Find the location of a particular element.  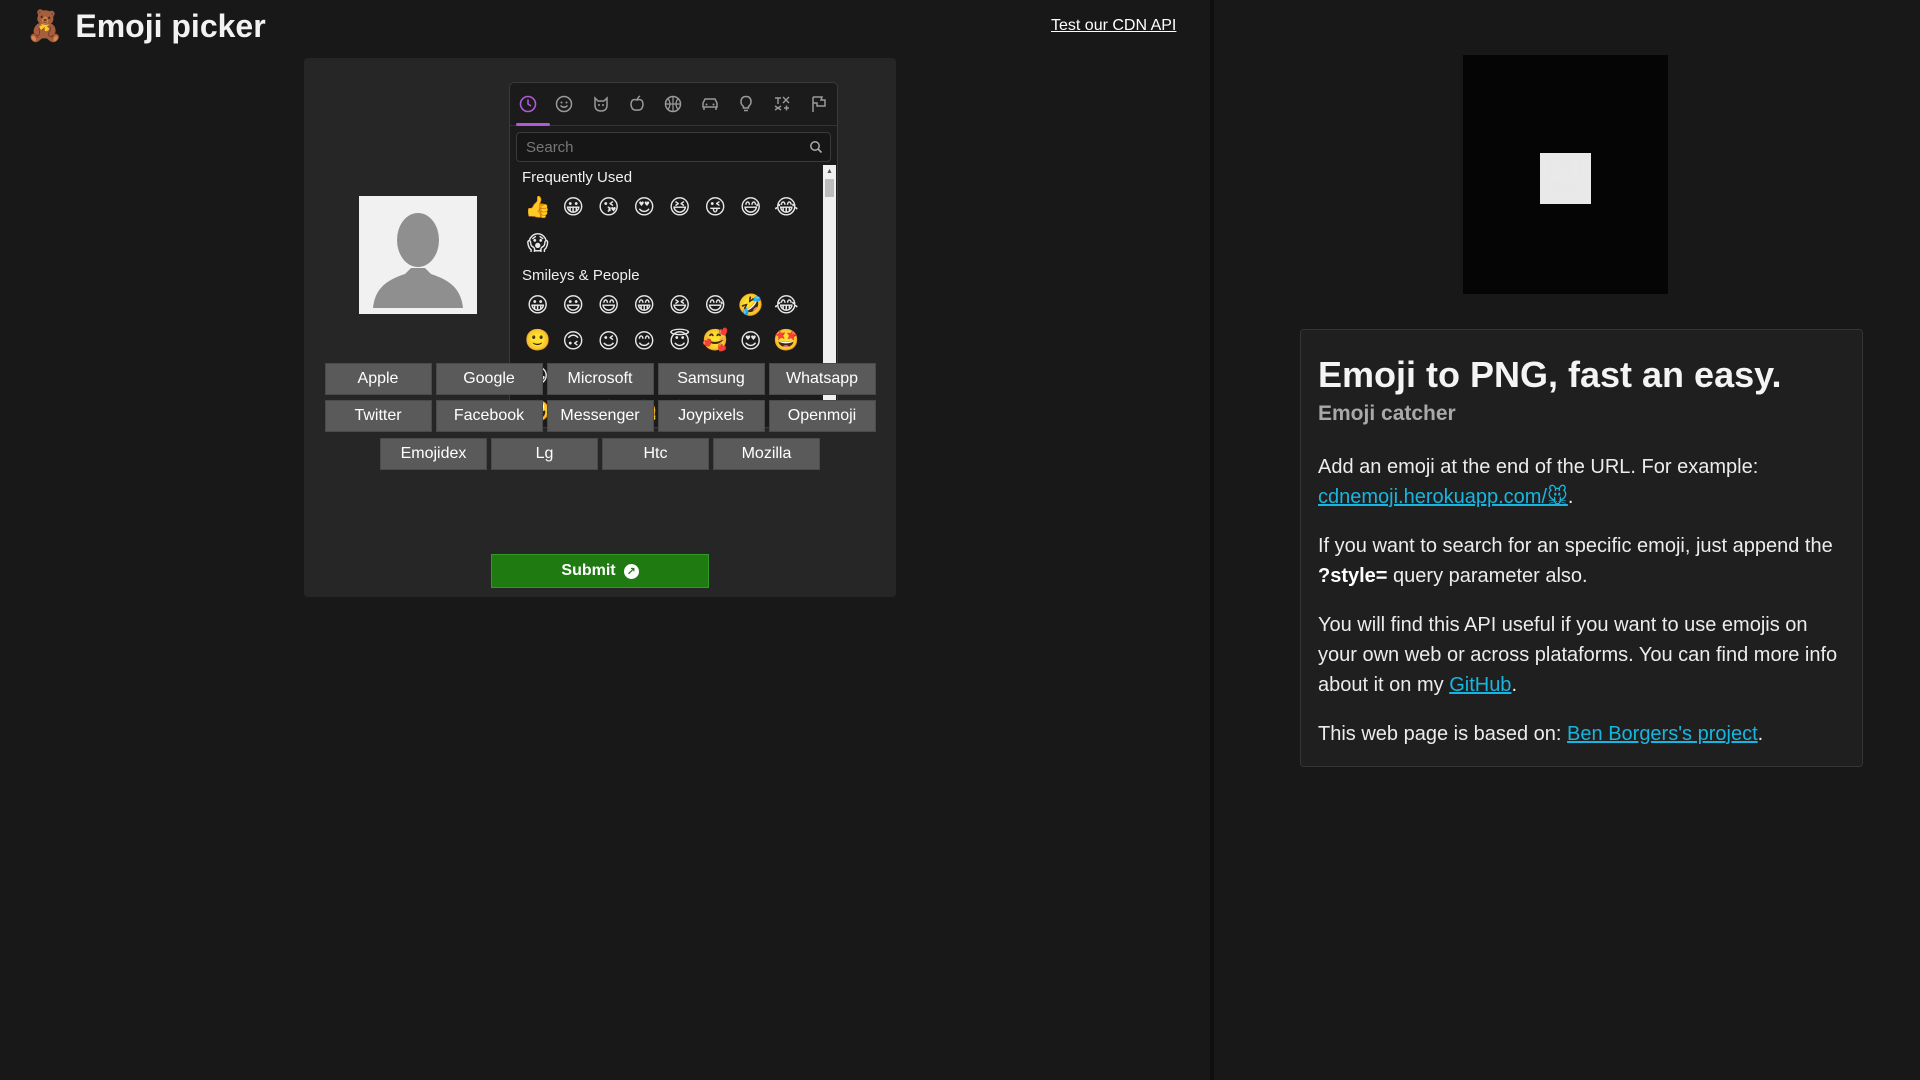

smileys-icon is located at coordinates (564, 104).